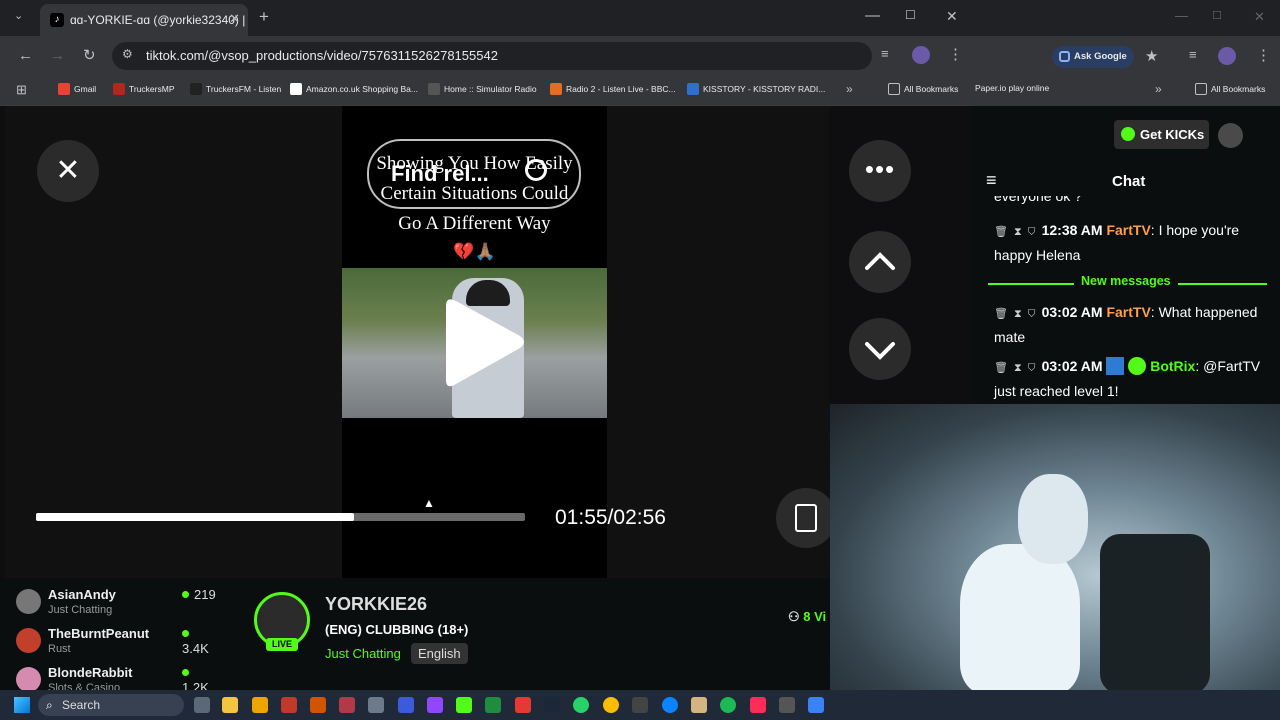 This screenshot has width=1280, height=720. Describe the element at coordinates (464, 705) in the screenshot. I see `kick-icon` at that location.